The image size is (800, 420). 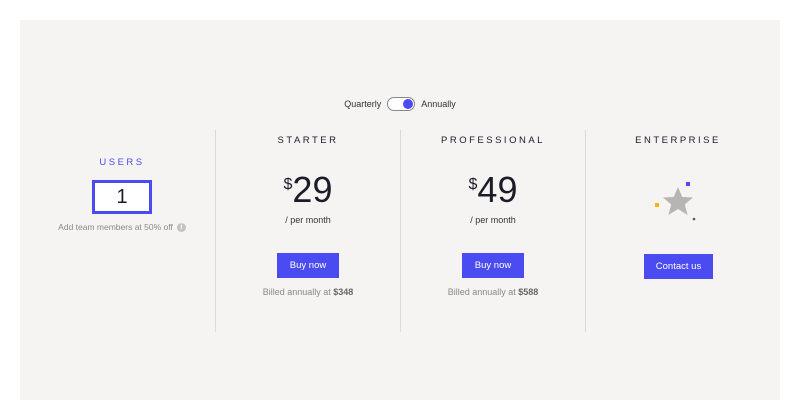 I want to click on contact-us-button: Contact us, so click(x=678, y=266).